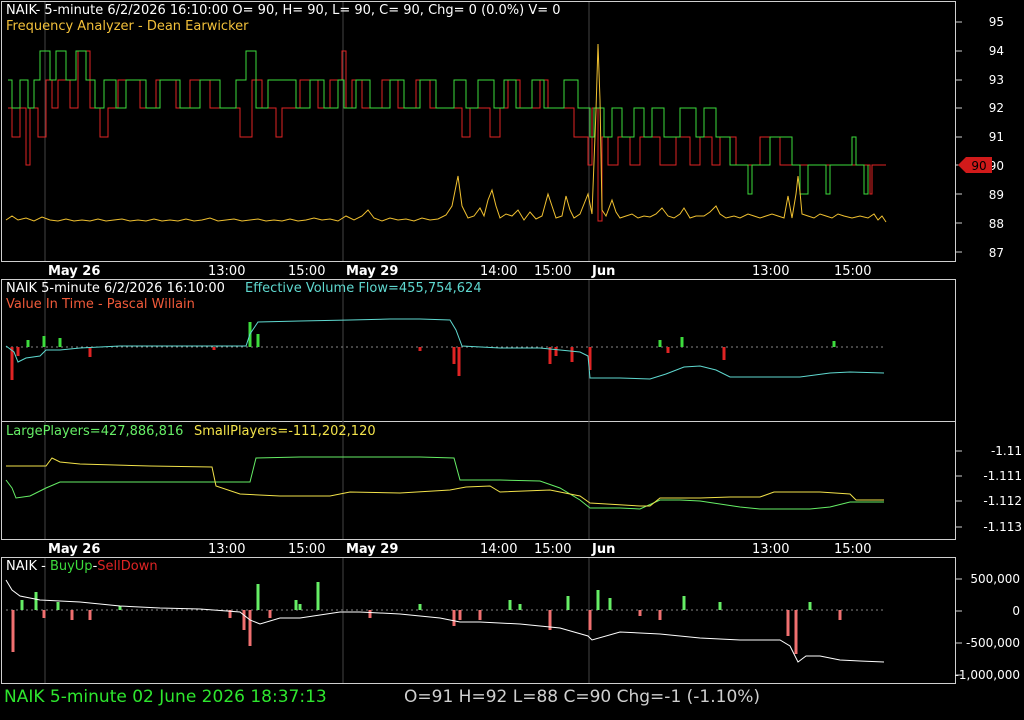 This screenshot has height=720, width=1024. I want to click on panel1-indicator-name: Frequency Analyzer - Dean Earwicker, so click(127, 26).